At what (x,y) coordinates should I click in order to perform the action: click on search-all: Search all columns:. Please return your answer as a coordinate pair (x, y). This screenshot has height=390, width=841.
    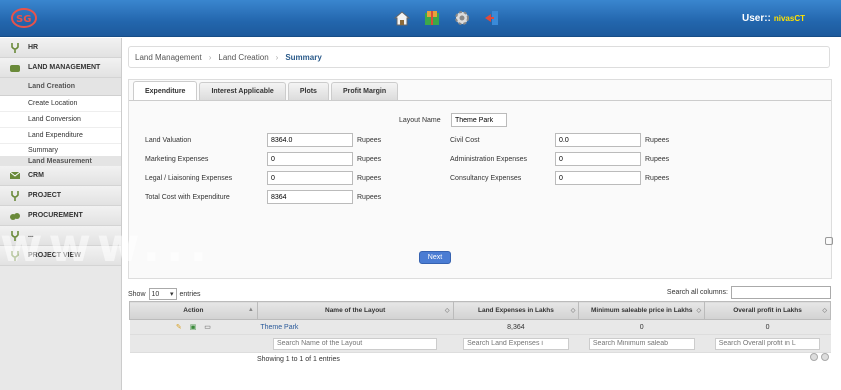
    Looking at the image, I should click on (749, 292).